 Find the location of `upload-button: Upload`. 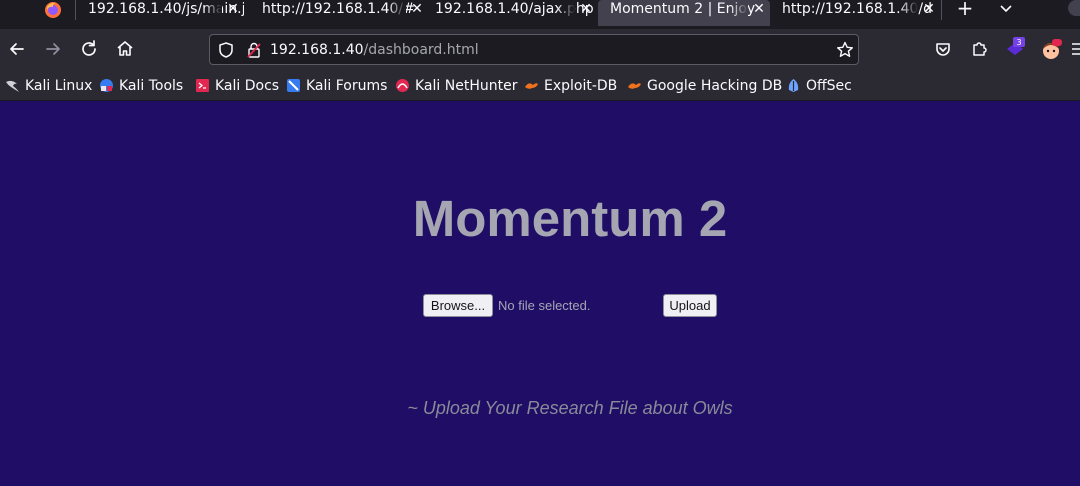

upload-button: Upload is located at coordinates (690, 305).